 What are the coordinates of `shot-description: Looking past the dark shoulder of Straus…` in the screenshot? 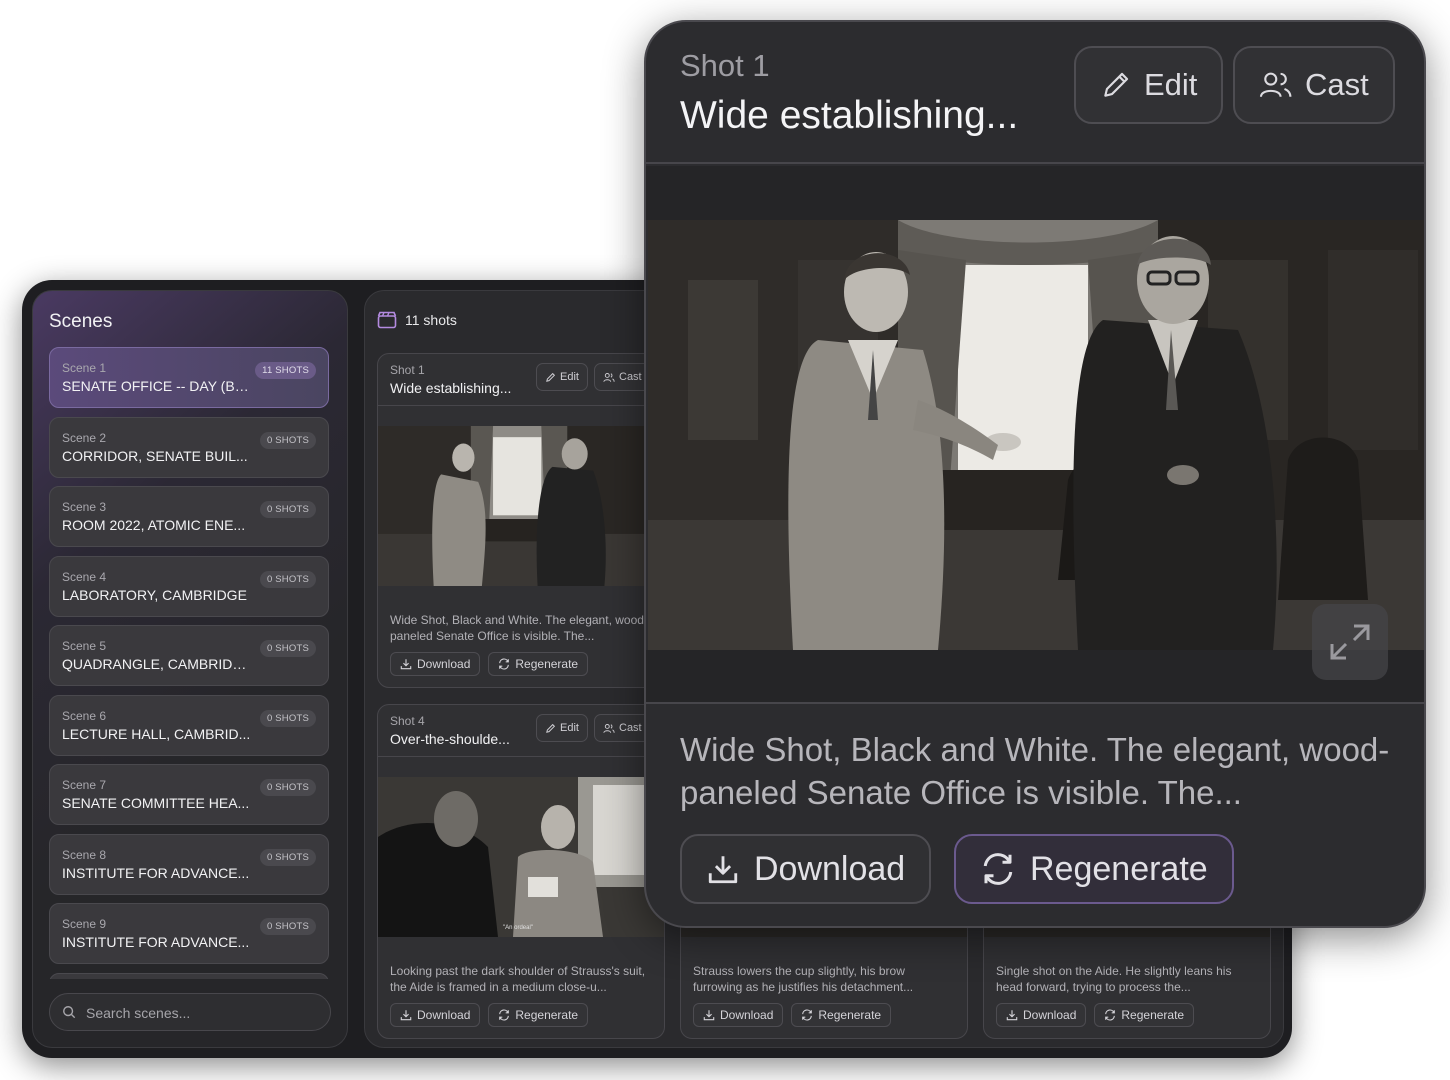 It's located at (518, 979).